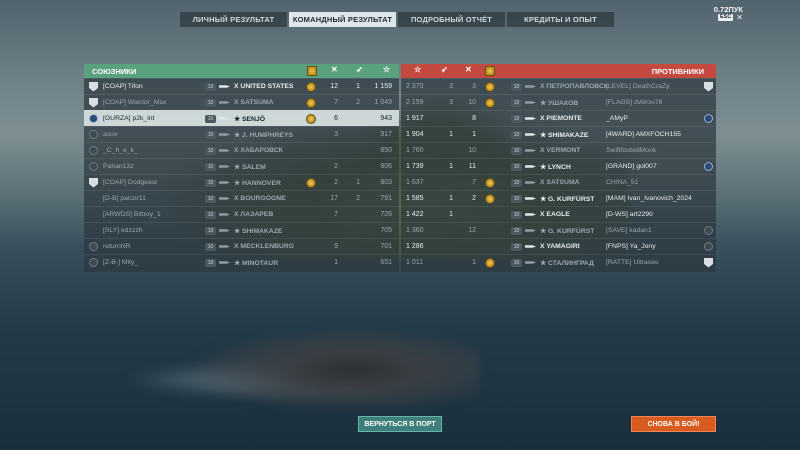  What do you see at coordinates (708, 166) in the screenshot?
I see `clan-badge-icon` at bounding box center [708, 166].